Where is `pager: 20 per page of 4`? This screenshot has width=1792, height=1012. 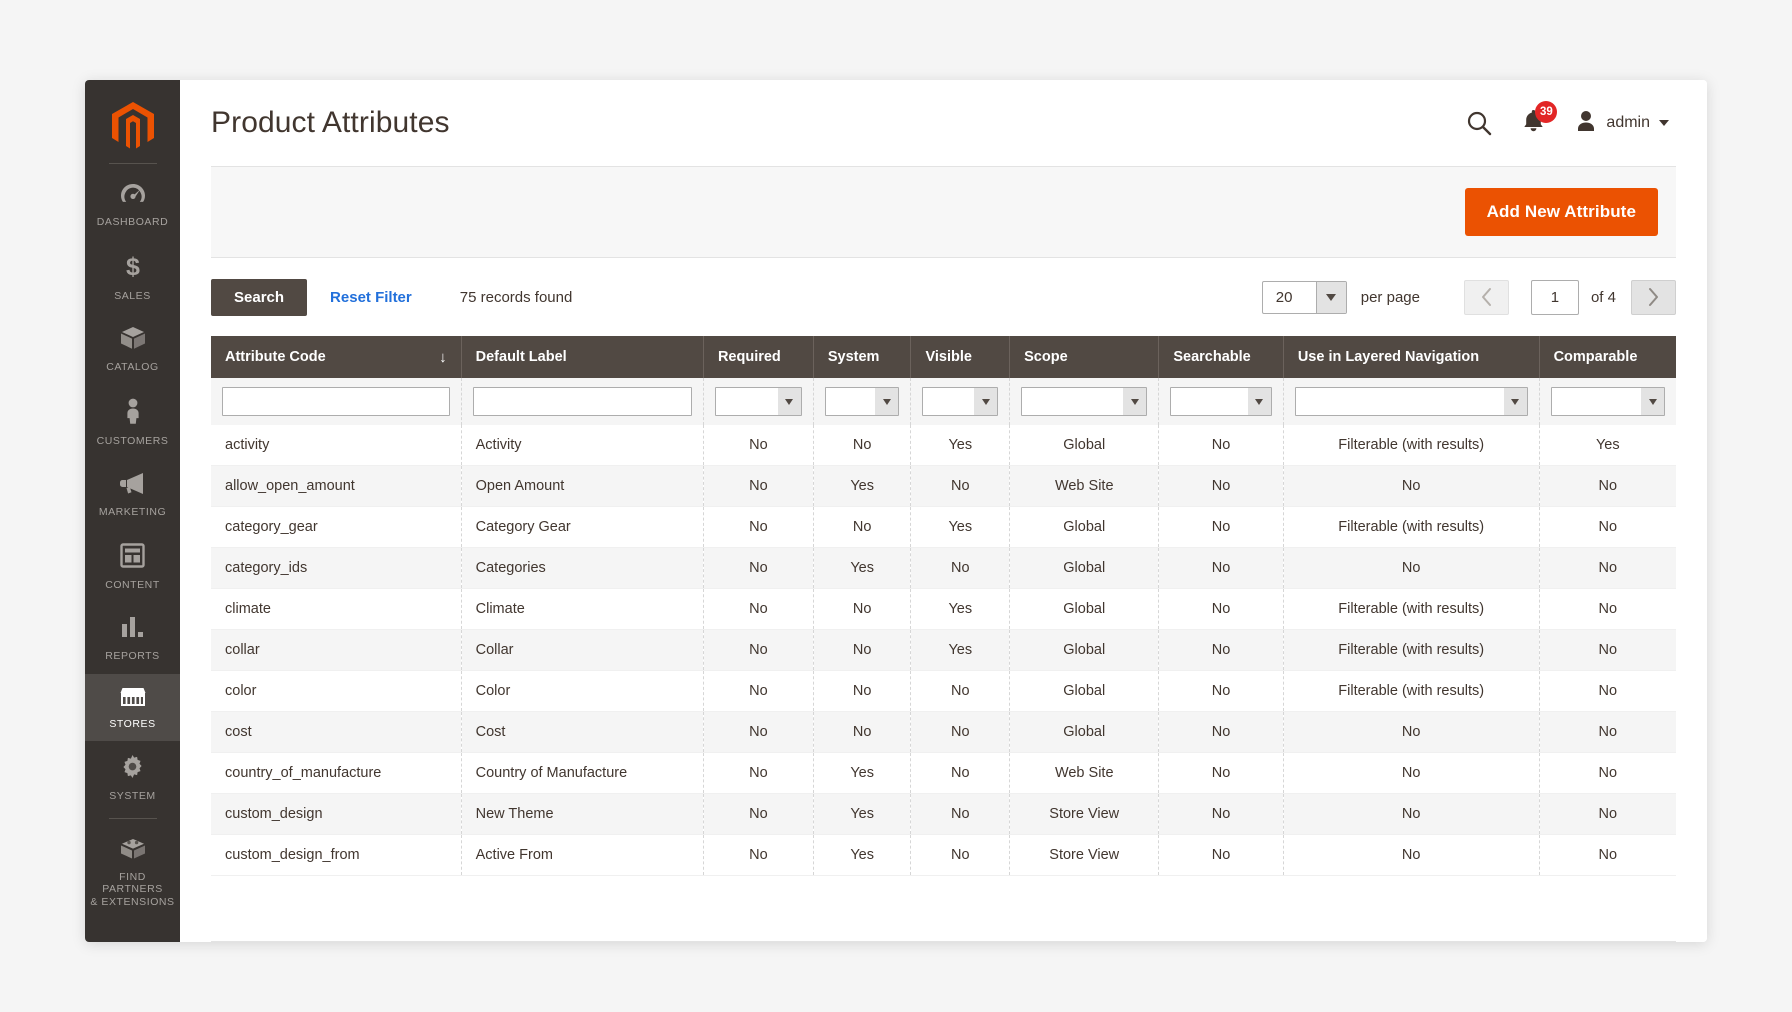
pager: 20 per page of 4 is located at coordinates (1468, 297).